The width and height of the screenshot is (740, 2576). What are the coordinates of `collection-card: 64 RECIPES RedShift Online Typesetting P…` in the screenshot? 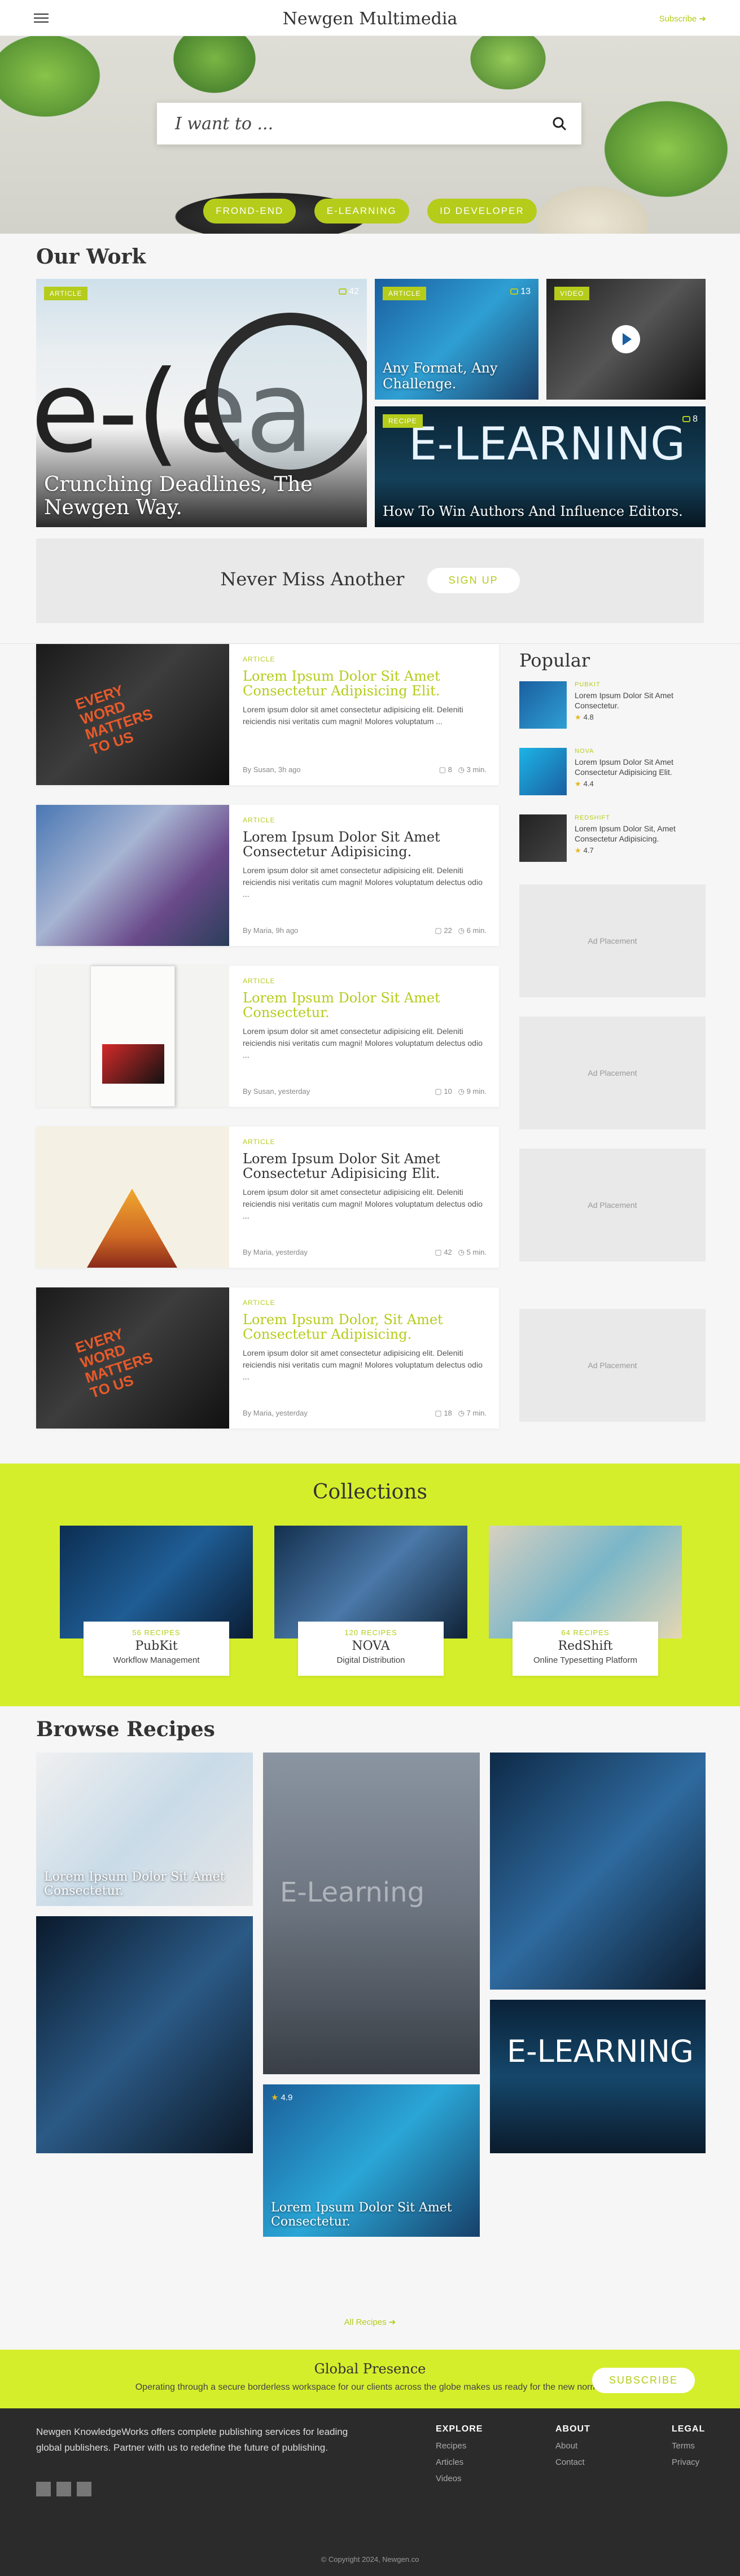 It's located at (585, 1601).